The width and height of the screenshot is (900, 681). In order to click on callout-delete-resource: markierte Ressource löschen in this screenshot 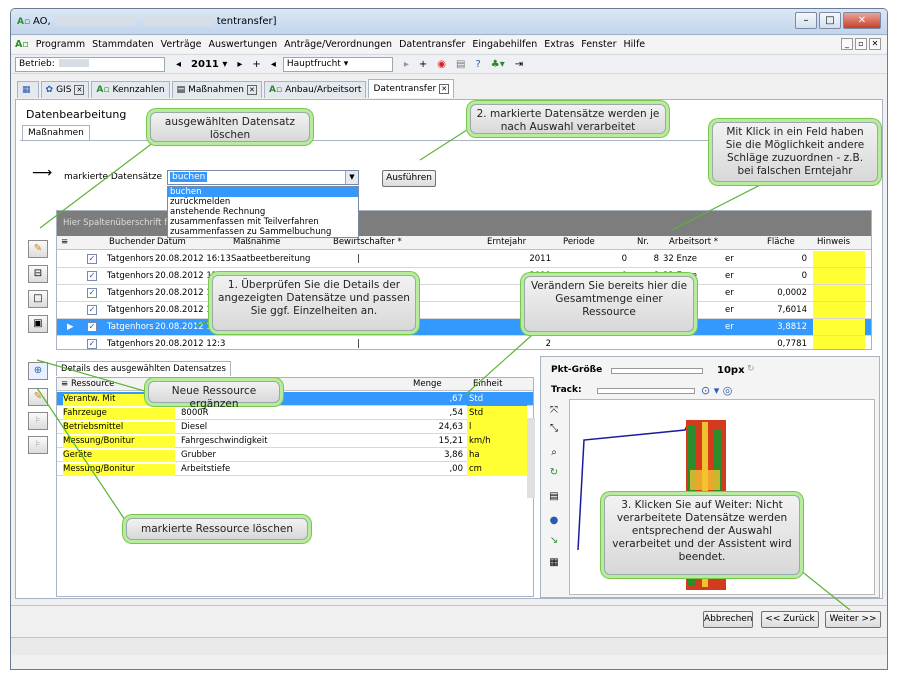, I will do `click(217, 529)`.